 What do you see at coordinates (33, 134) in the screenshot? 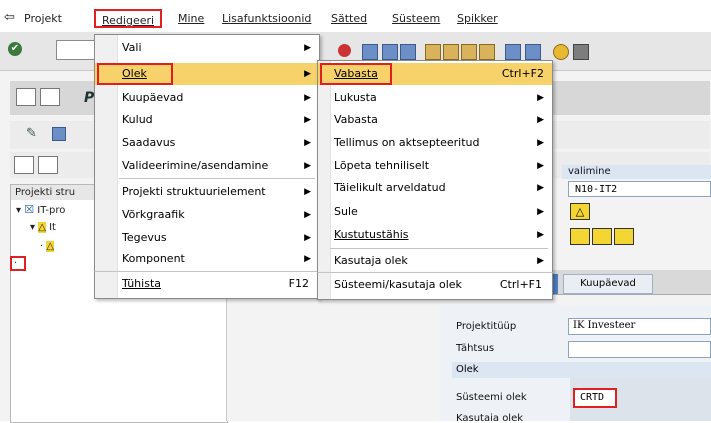
I see `pen-icon: ✎` at bounding box center [33, 134].